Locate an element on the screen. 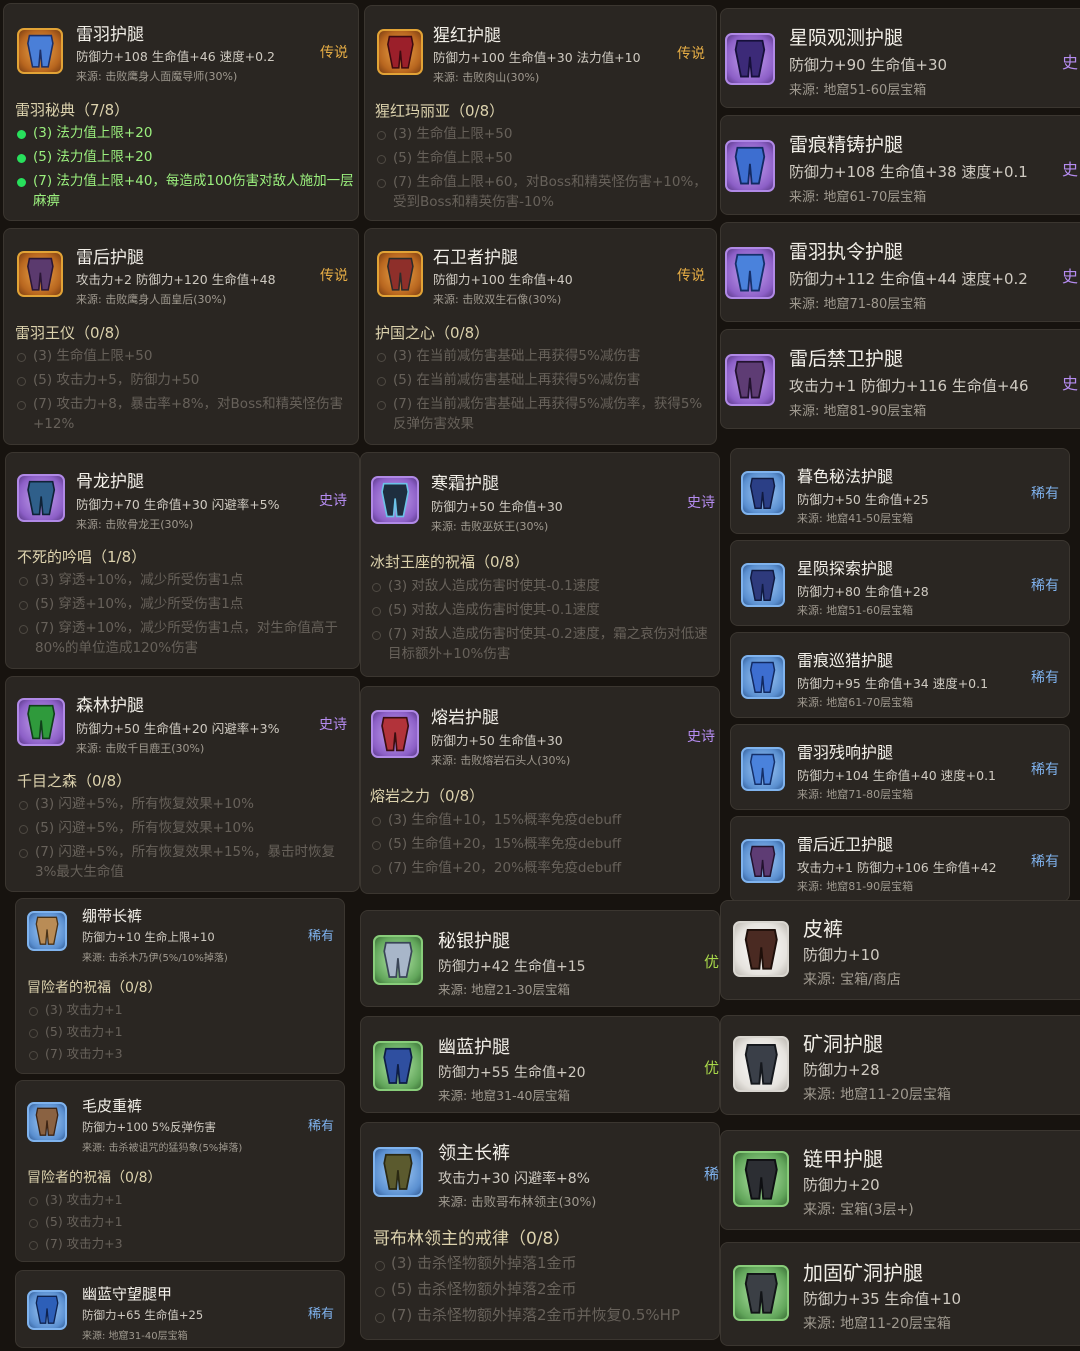 This screenshot has height=1351, width=1080. item-card: 星陨观测护腿 防御力+90 生命值+30 来源: 地窟51-60层宝箱 史 is located at coordinates (900, 58).